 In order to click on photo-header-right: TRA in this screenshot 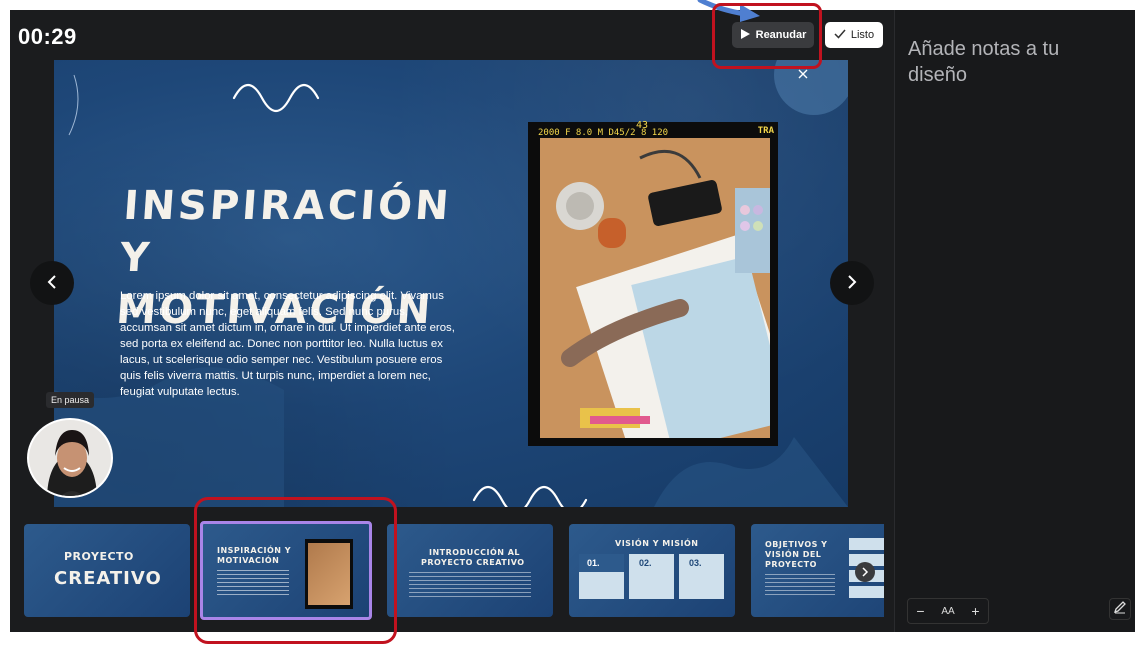, I will do `click(765, 131)`.